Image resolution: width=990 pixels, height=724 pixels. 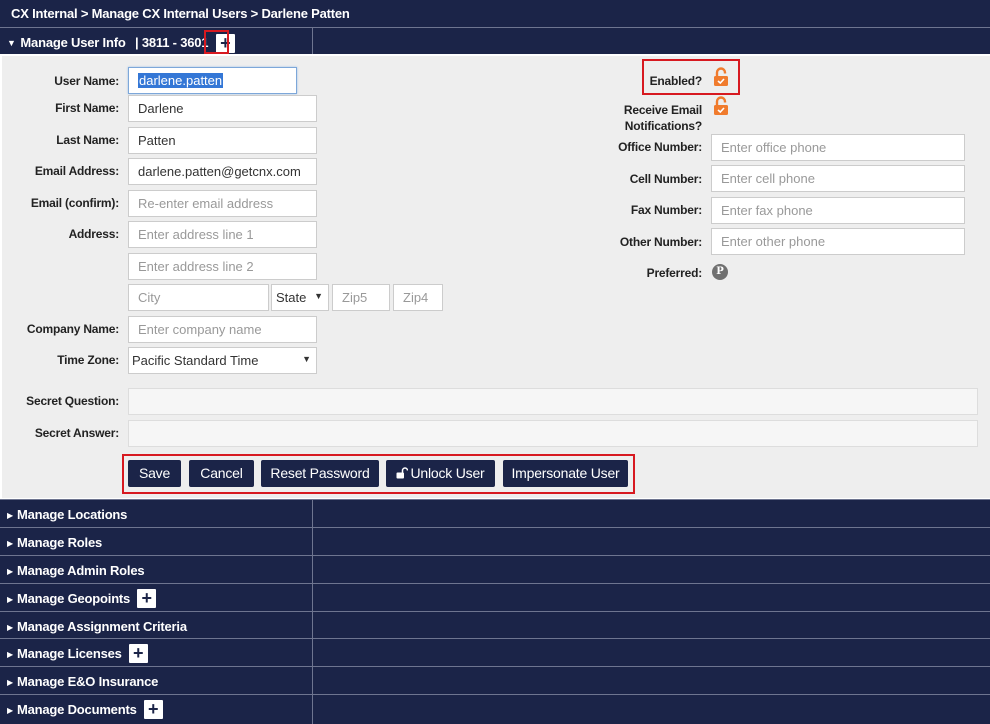 I want to click on address-label: Address:, so click(x=94, y=234).